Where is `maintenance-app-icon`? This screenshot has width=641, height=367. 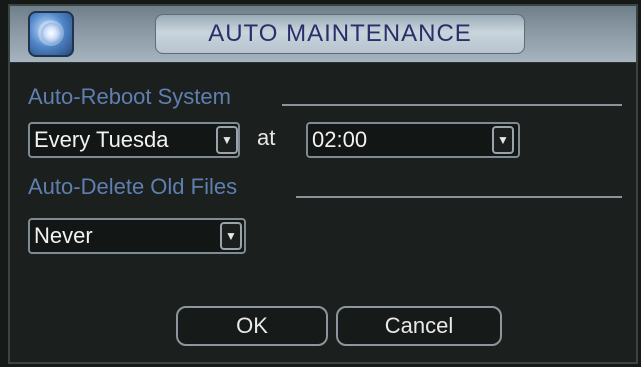 maintenance-app-icon is located at coordinates (51, 34).